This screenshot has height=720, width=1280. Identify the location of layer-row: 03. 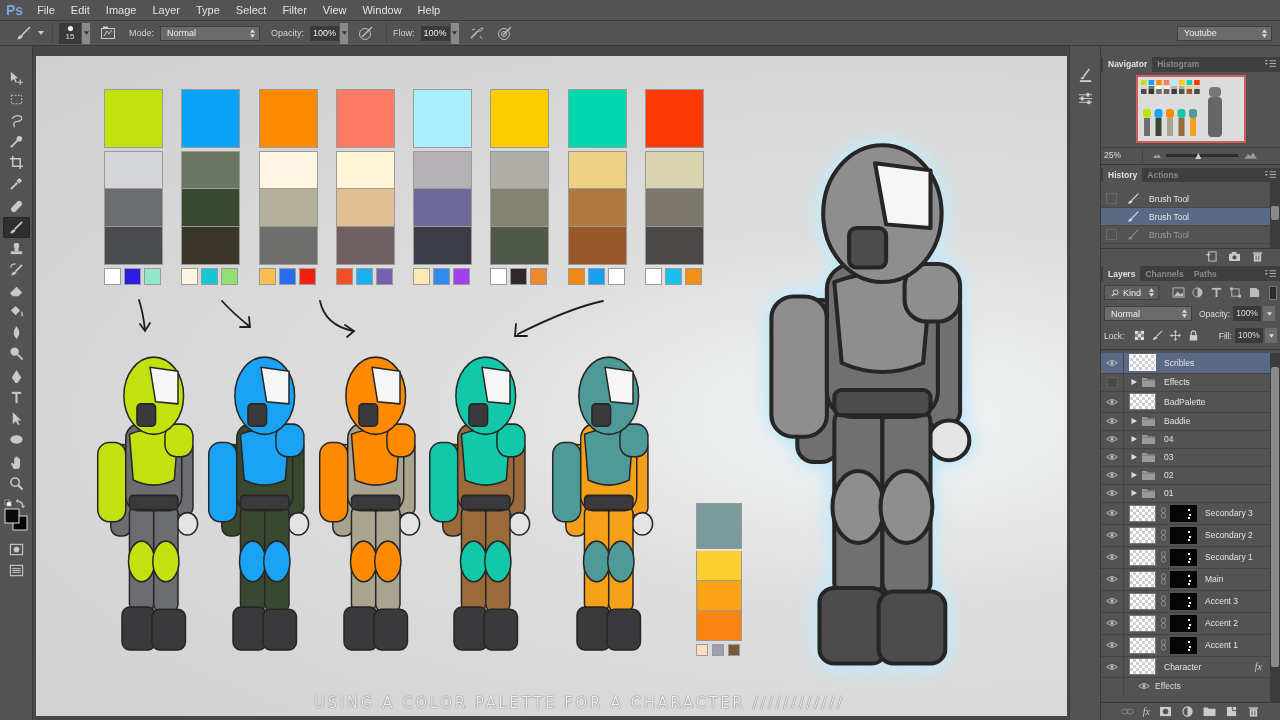
(1185, 457).